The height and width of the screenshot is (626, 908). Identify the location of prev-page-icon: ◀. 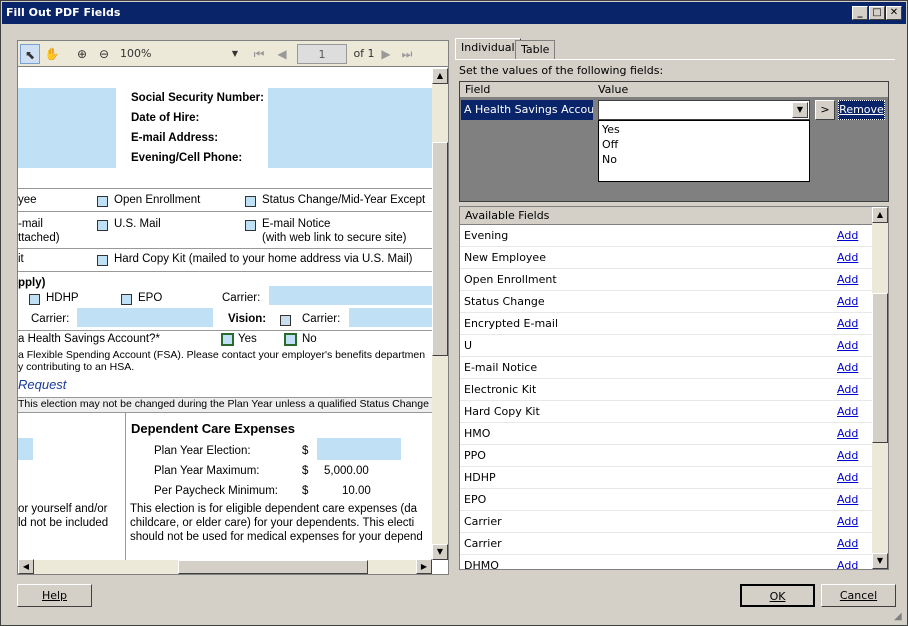
(282, 54).